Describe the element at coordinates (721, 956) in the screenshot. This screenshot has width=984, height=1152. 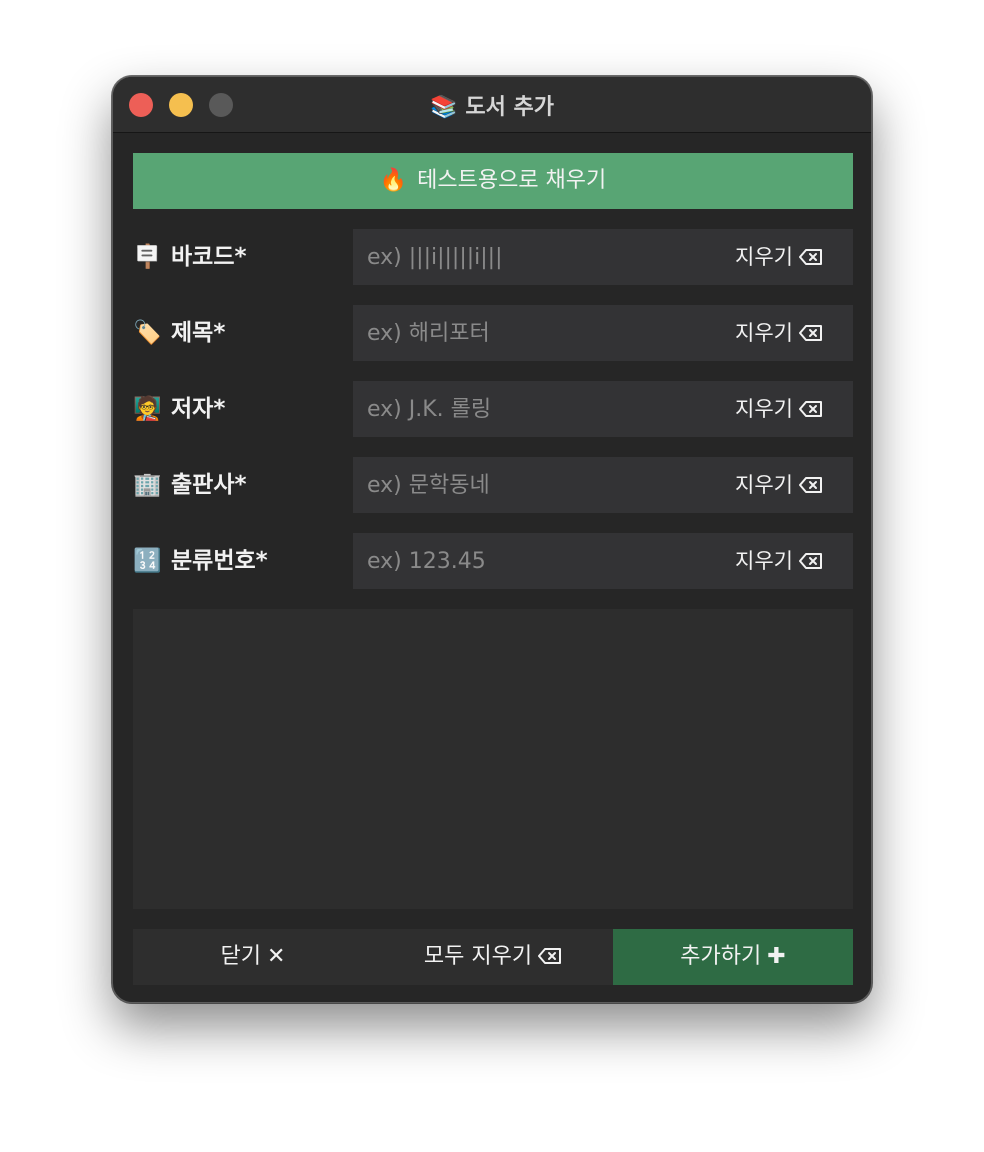
I see `add-label: 추가하기` at that location.